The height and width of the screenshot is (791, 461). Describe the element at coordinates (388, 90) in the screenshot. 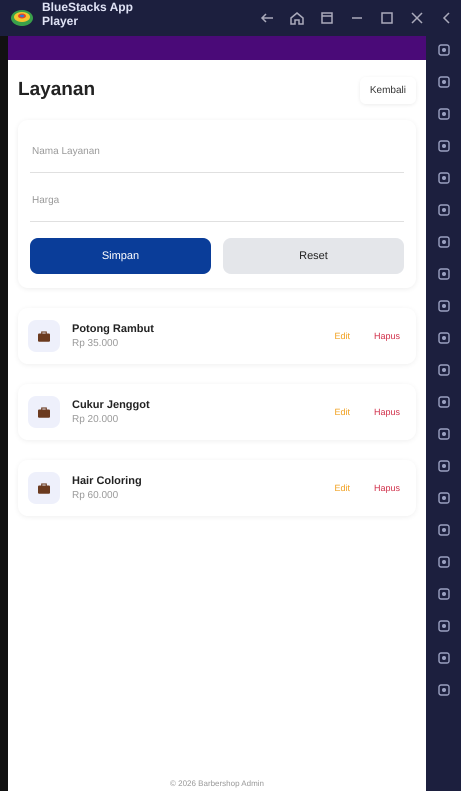

I see `back-button: Kembali` at that location.